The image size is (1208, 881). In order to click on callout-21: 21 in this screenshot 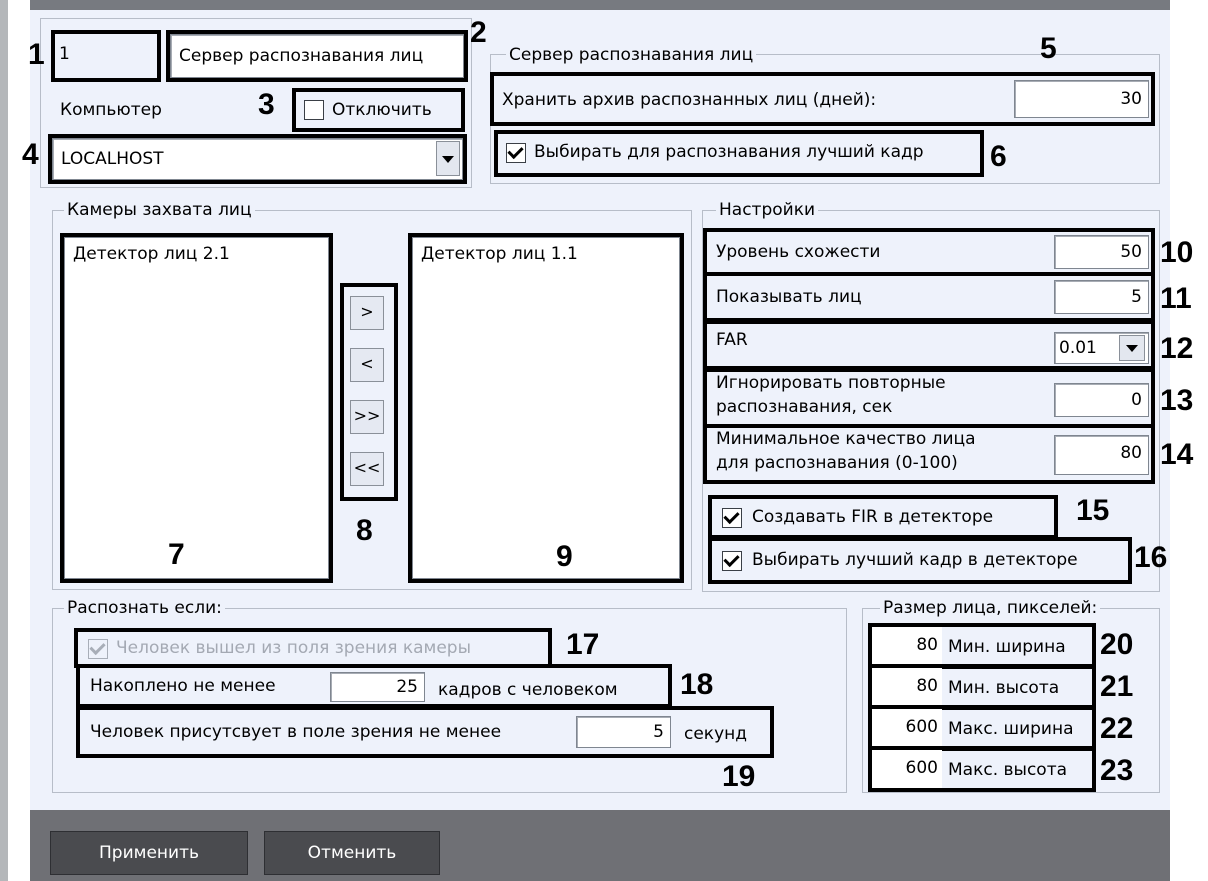, I will do `click(1117, 686)`.